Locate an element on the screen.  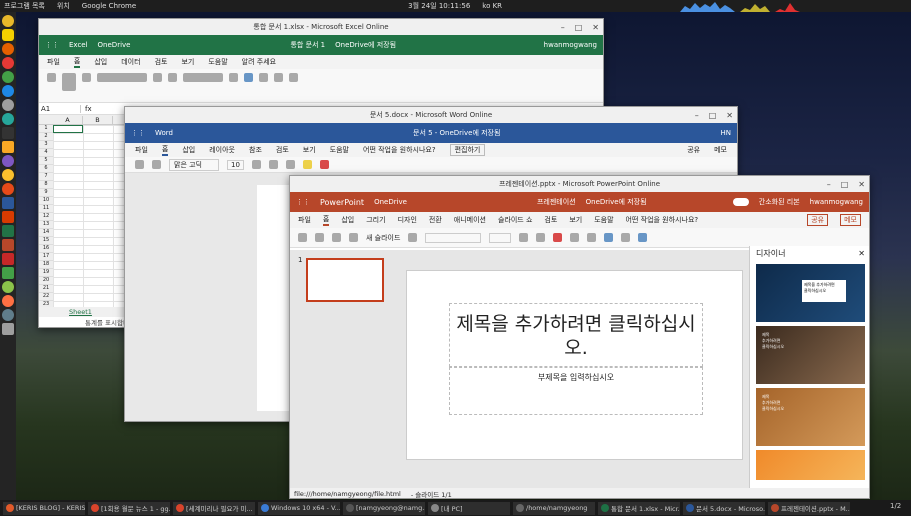
align-icon is located at coordinates (592, 237).